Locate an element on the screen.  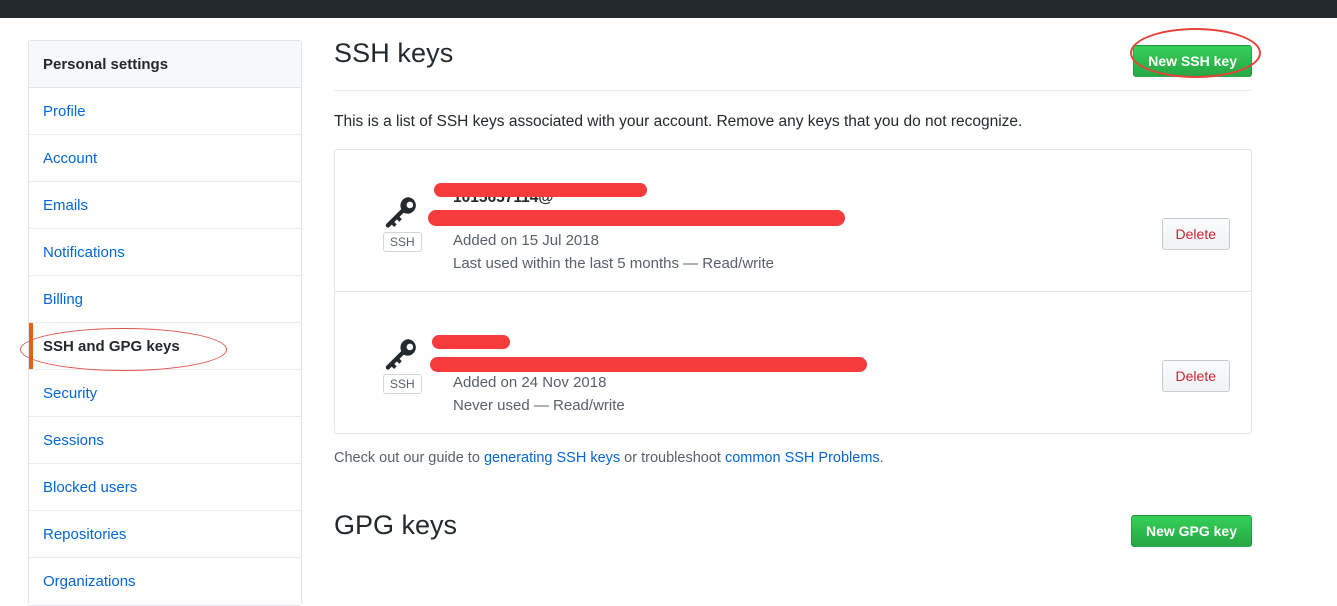
ssh-keys-header: SSH keys New SSH key is located at coordinates (793, 64).